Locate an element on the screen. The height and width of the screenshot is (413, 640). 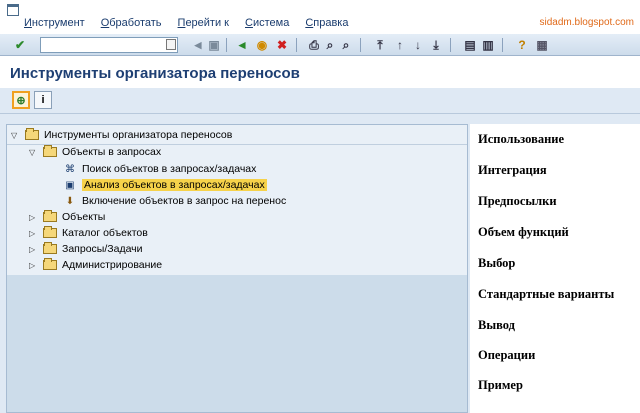
doc-heading-usage: Использование is located at coordinates (521, 139).